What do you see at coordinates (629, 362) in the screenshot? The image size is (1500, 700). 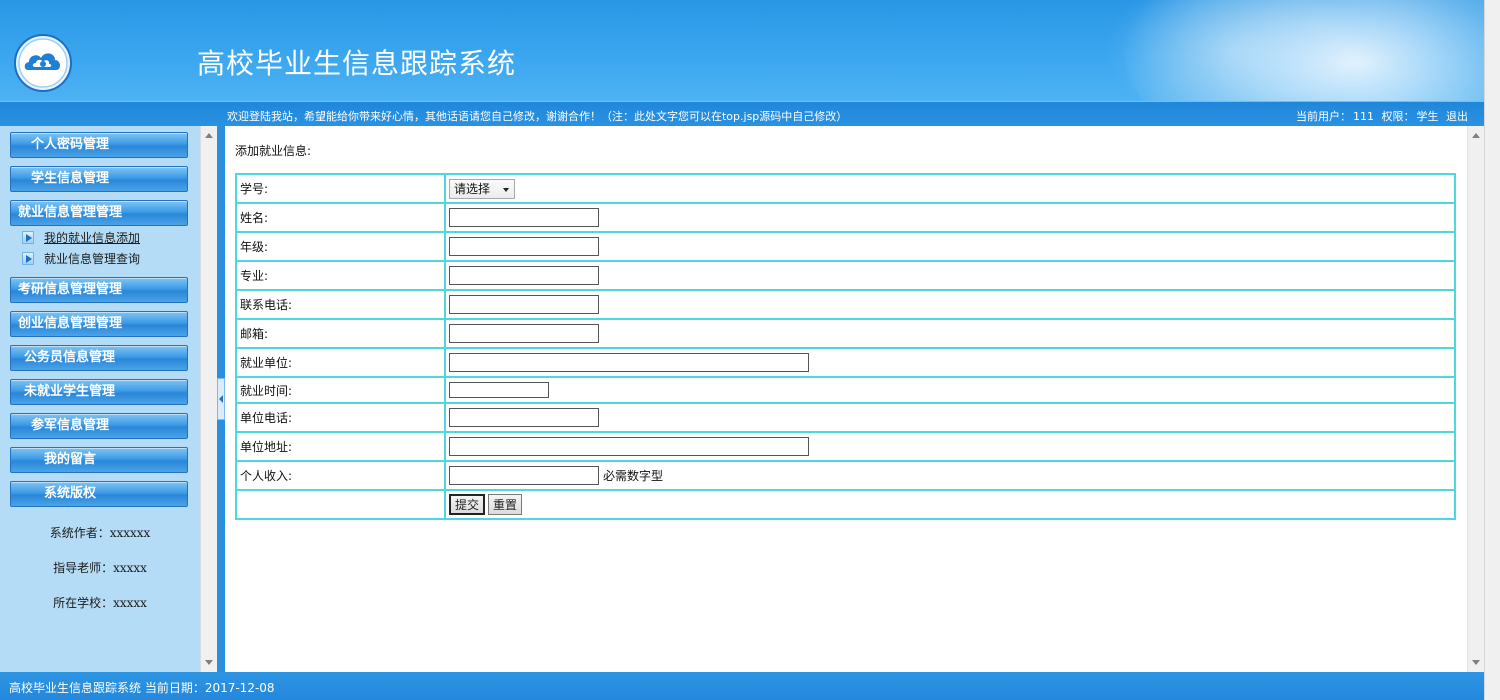 I see `employer-input` at bounding box center [629, 362].